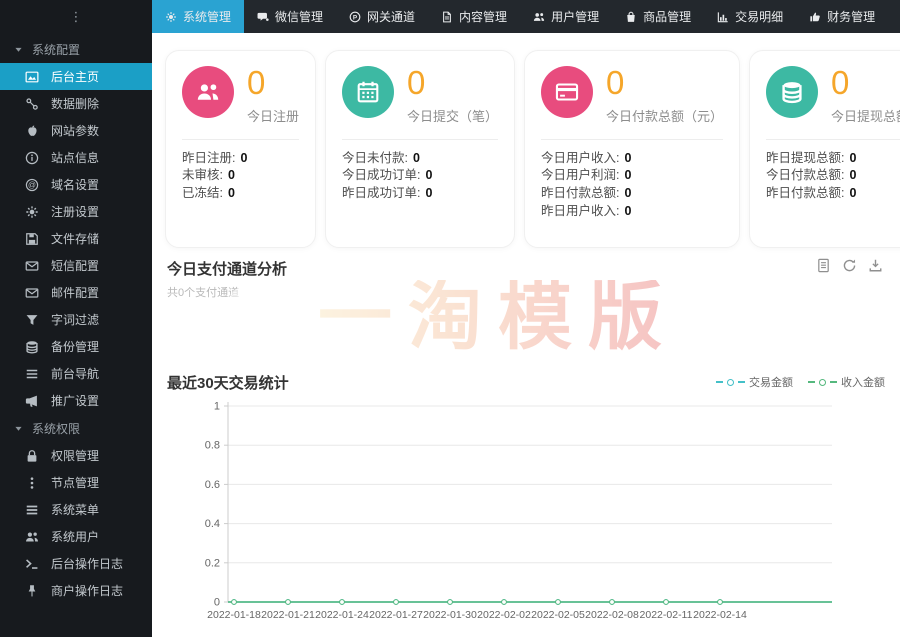 The width and height of the screenshot is (900, 637). I want to click on lock-icon, so click(32, 456).